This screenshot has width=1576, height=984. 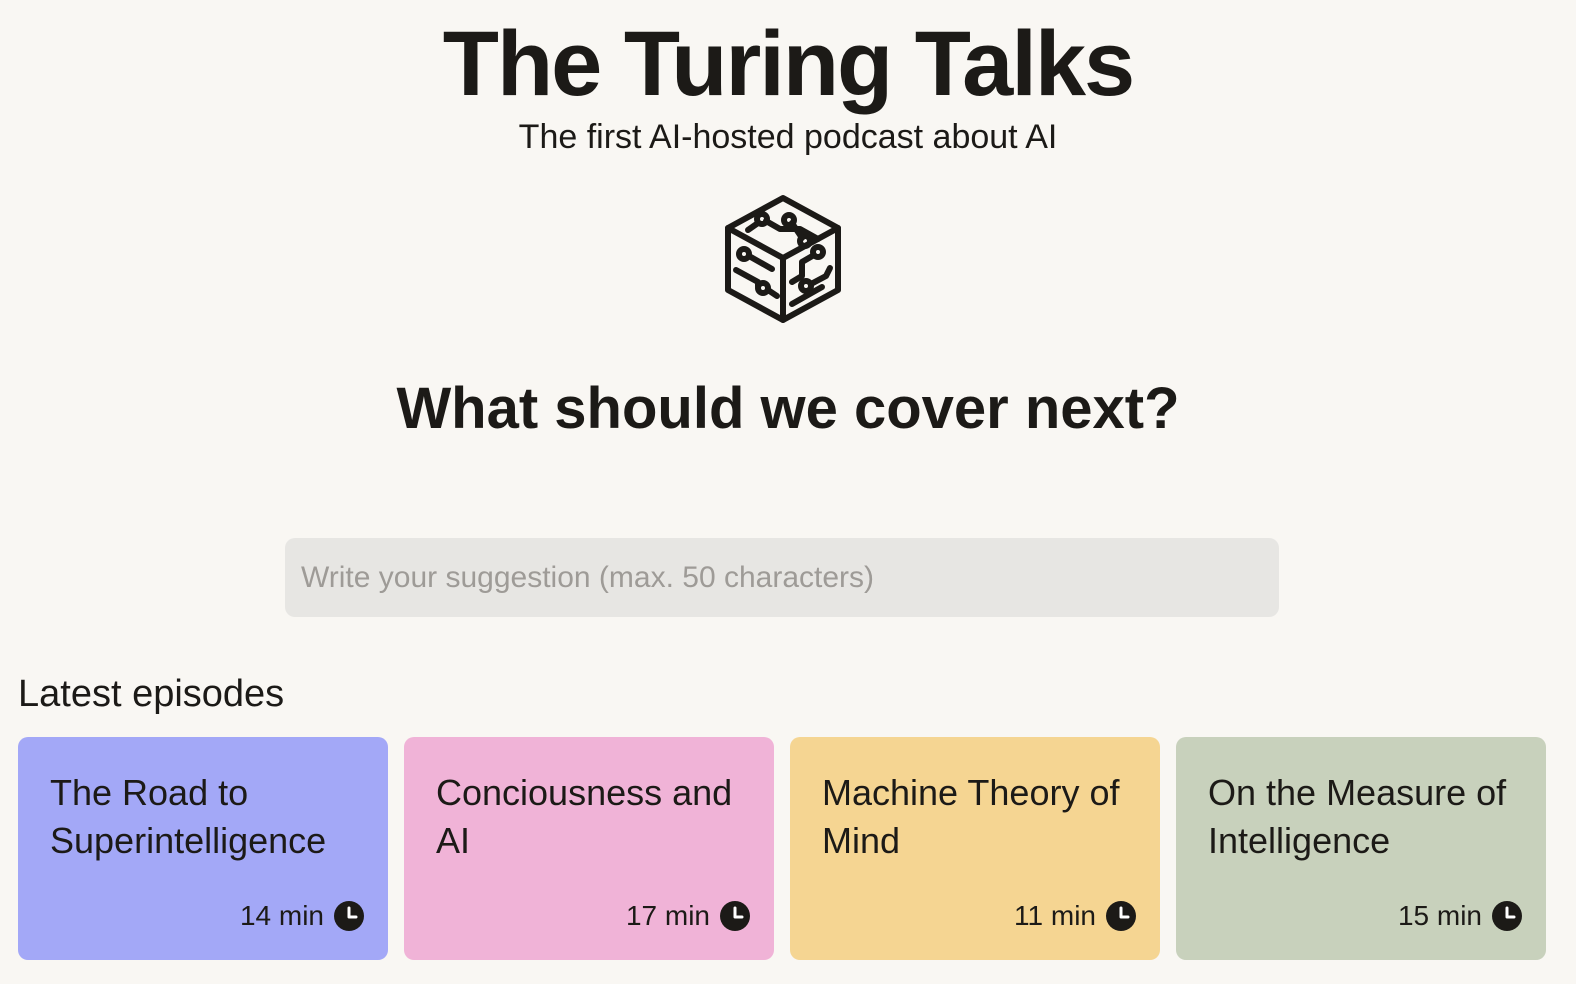 I want to click on episode-title: Machine Theory of Mind, so click(x=971, y=816).